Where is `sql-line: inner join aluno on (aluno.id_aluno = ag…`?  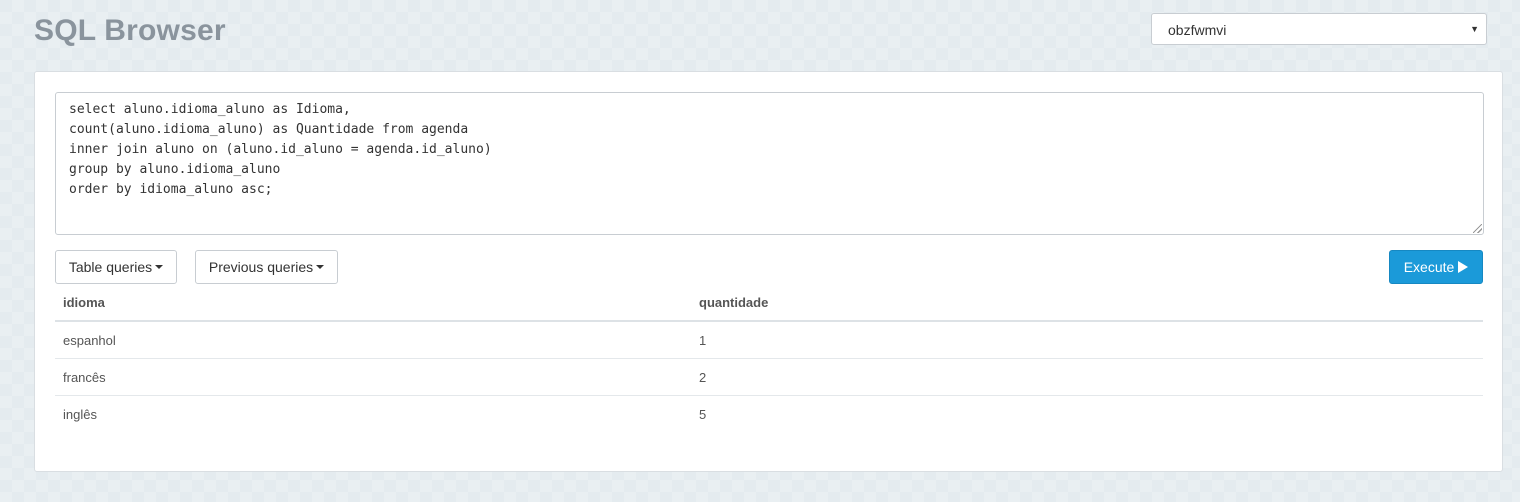
sql-line: inner join aluno on (aluno.id_aluno = ag… is located at coordinates (280, 149).